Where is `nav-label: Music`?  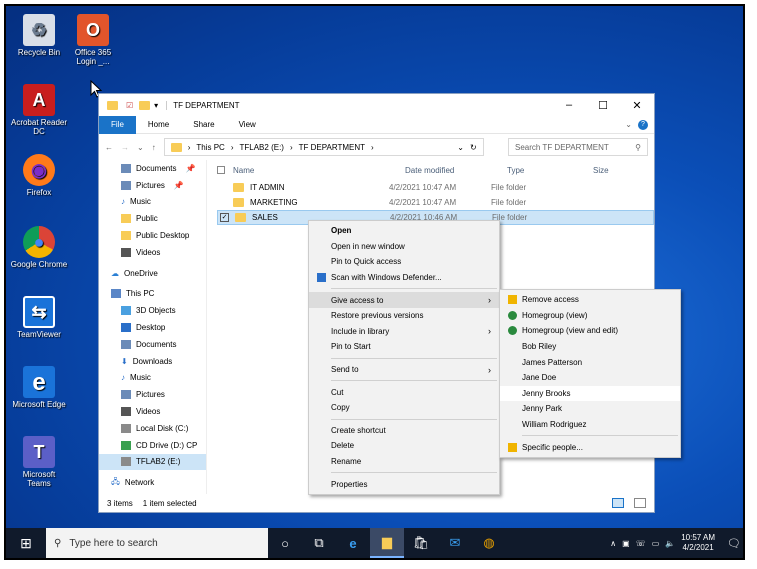 nav-label: Music is located at coordinates (140, 202).